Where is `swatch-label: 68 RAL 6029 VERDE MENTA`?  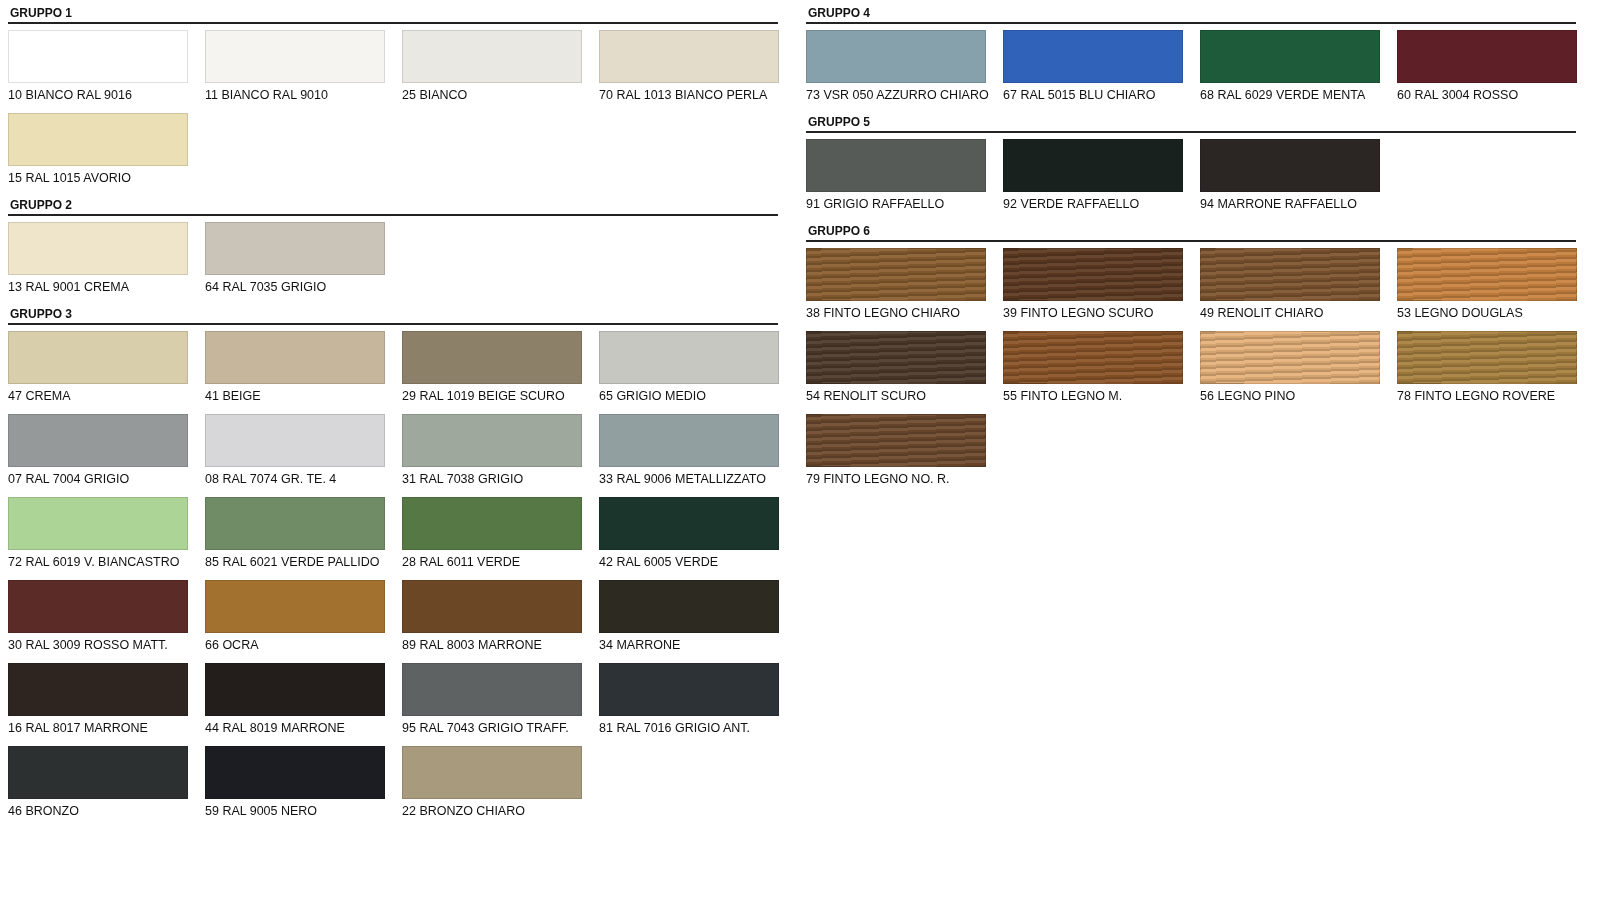
swatch-label: 68 RAL 6029 VERDE MENTA is located at coordinates (1283, 96).